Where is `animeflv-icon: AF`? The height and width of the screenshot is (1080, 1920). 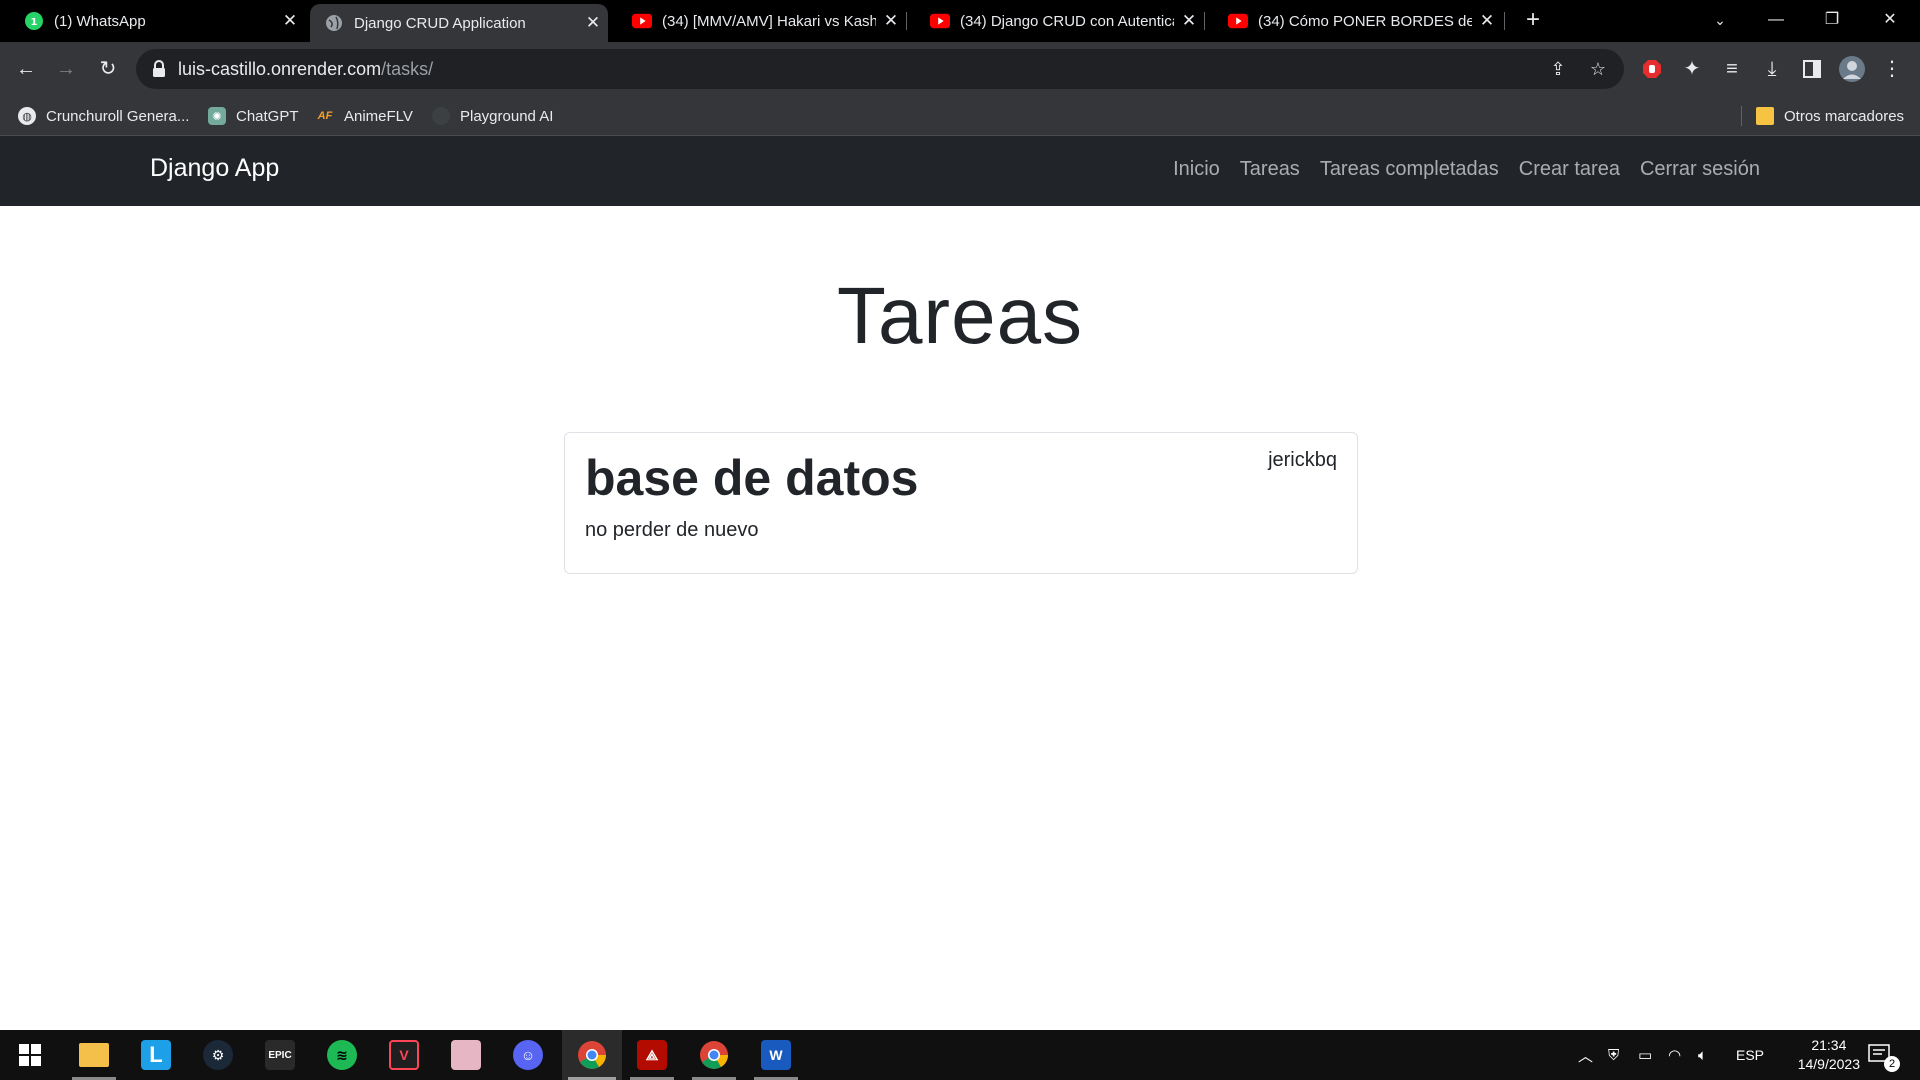
animeflv-icon: AF is located at coordinates (325, 116).